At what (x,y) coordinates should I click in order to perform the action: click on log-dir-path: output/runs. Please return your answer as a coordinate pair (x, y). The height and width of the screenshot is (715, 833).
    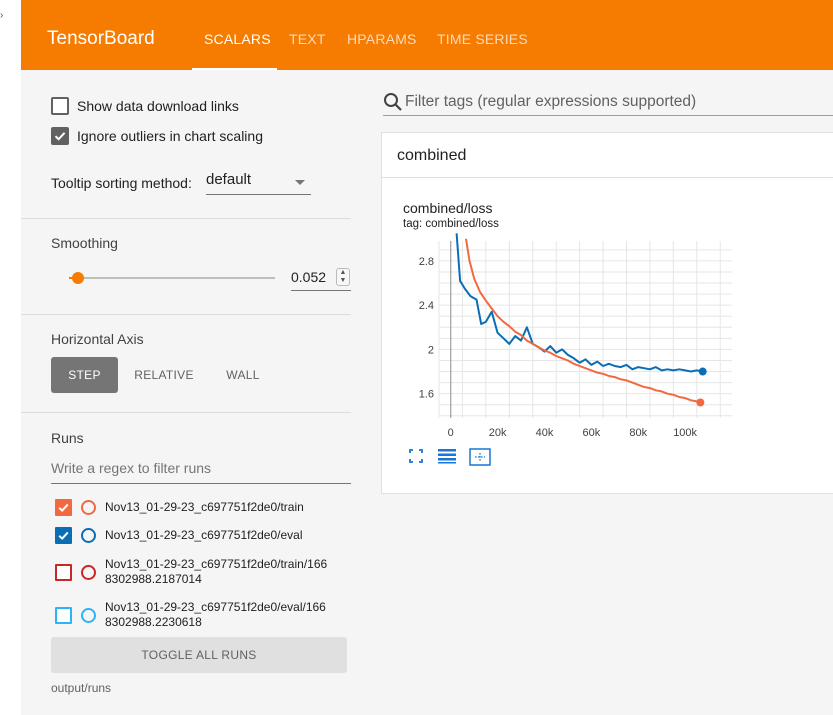
    Looking at the image, I should click on (81, 688).